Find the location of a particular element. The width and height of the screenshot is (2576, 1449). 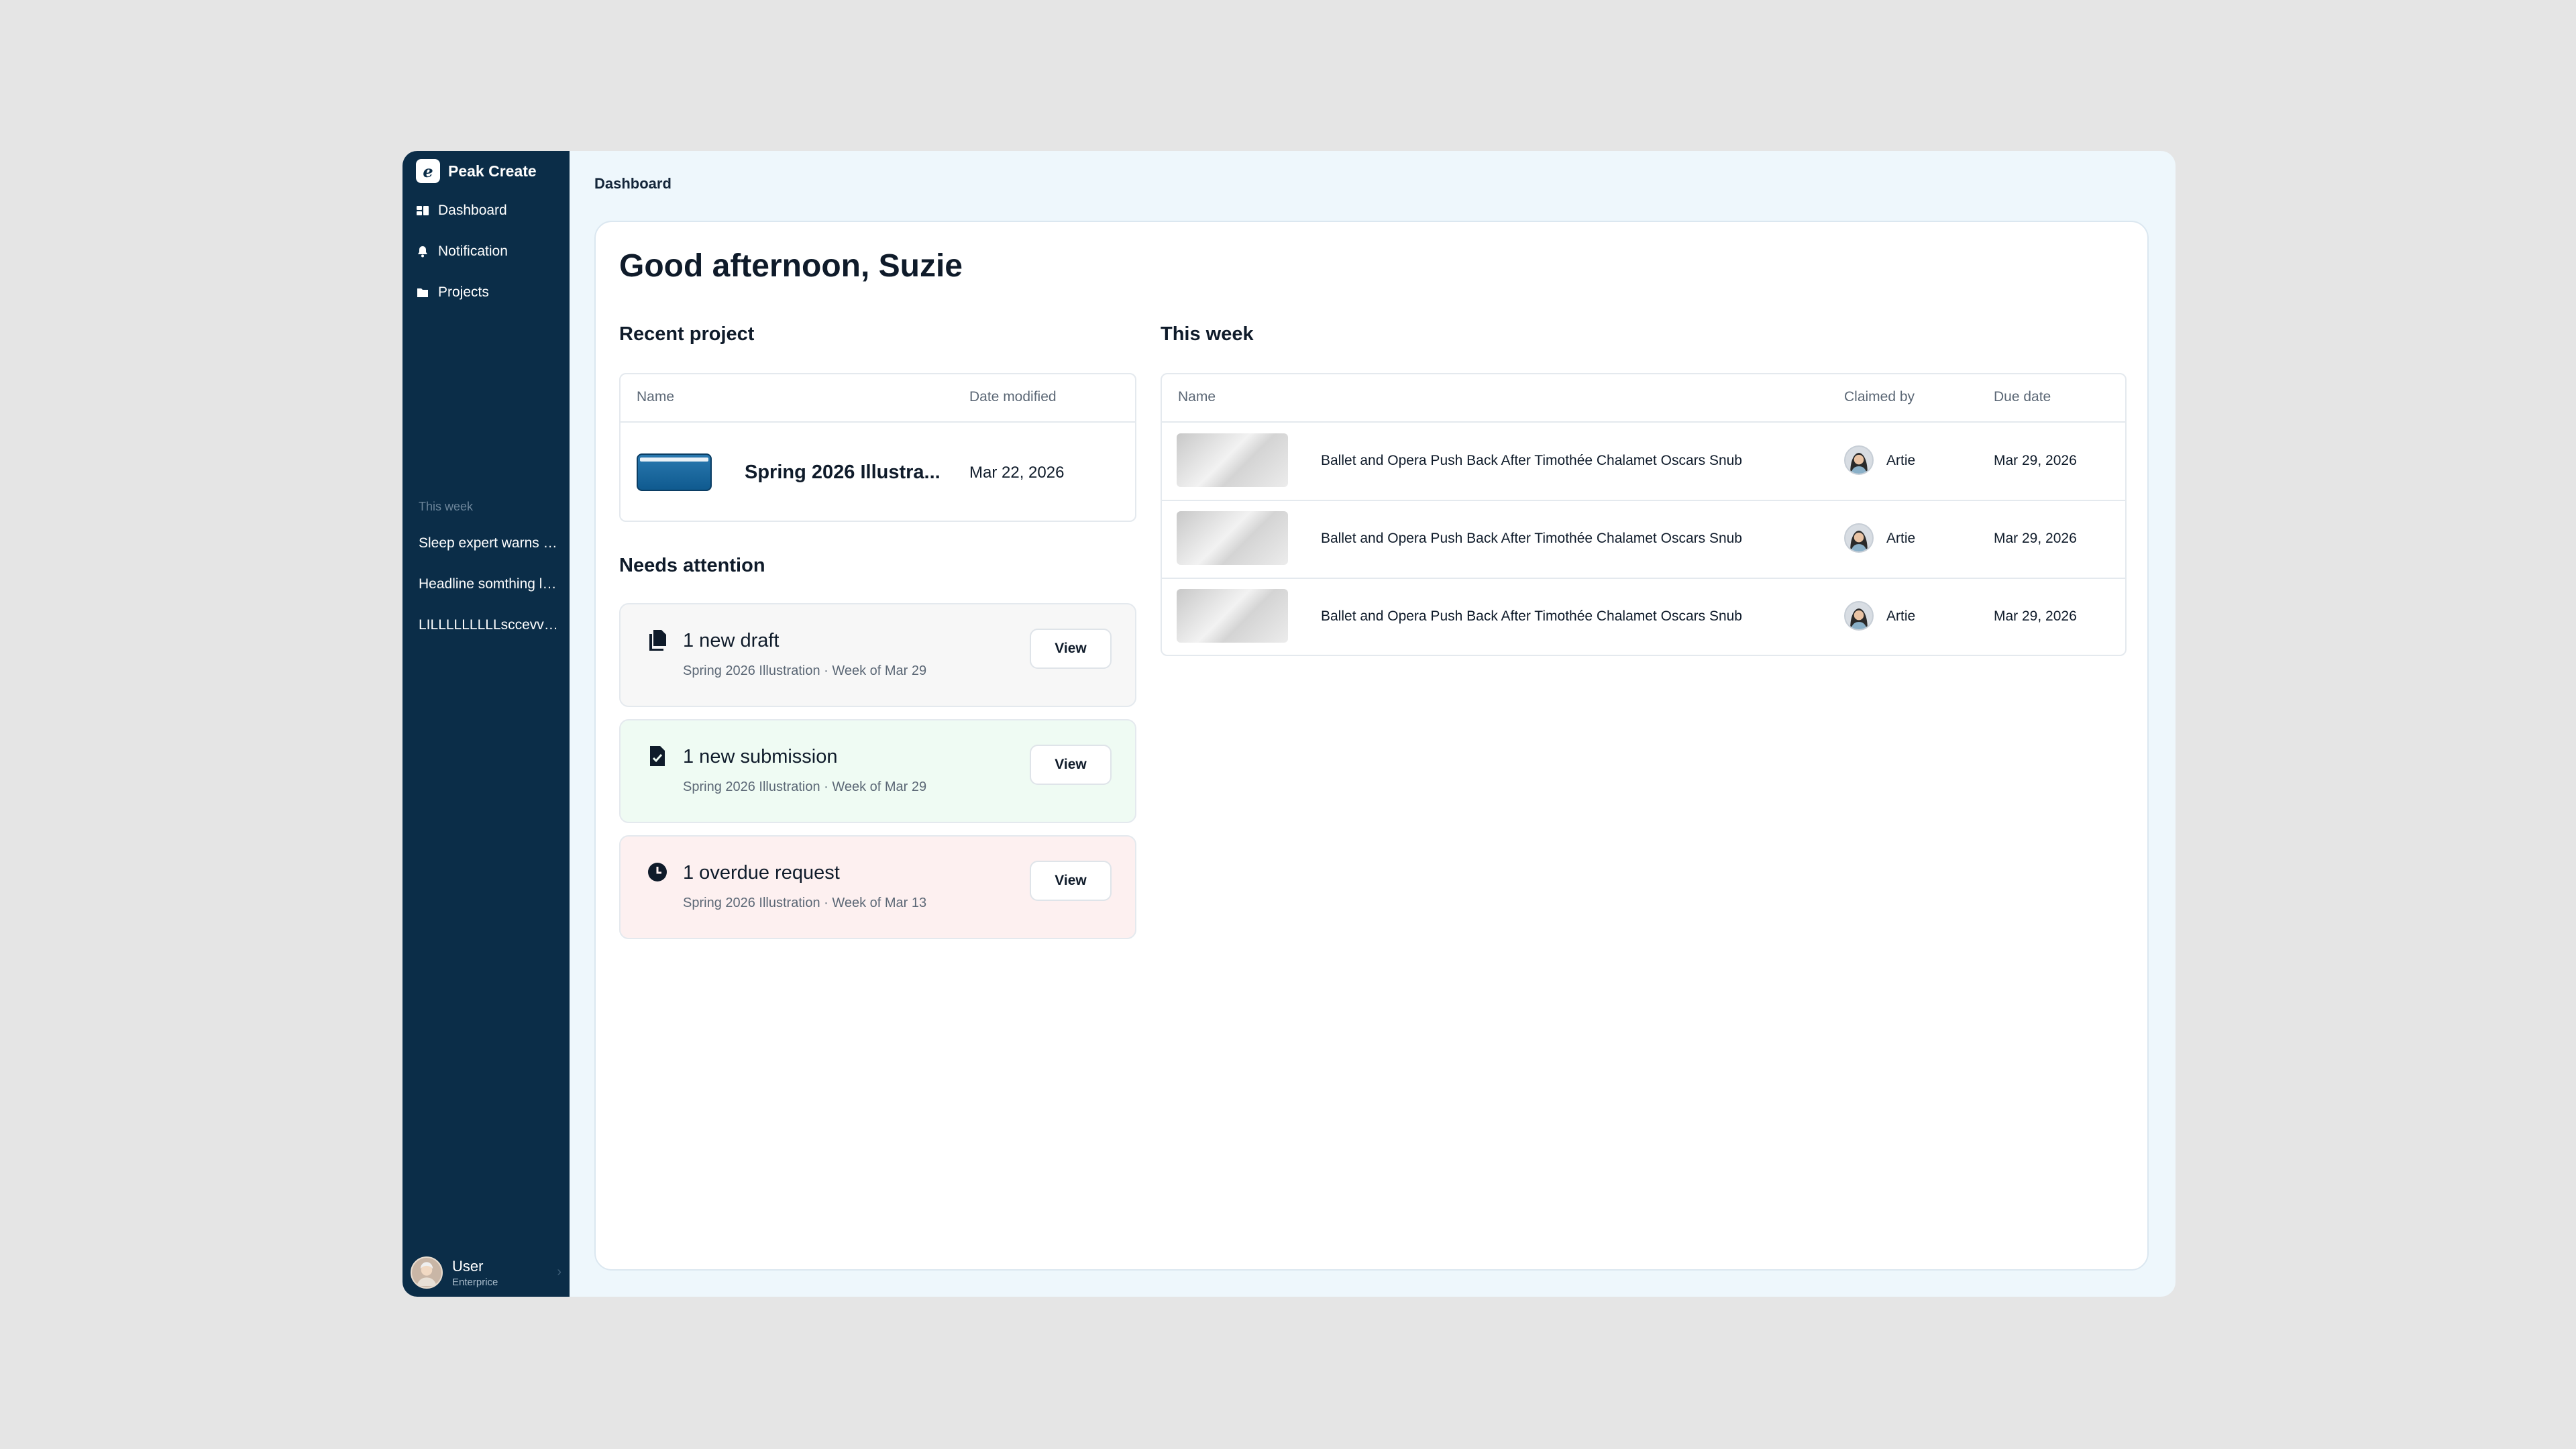

page-title: Good afternoon, Suzie is located at coordinates (791, 266).